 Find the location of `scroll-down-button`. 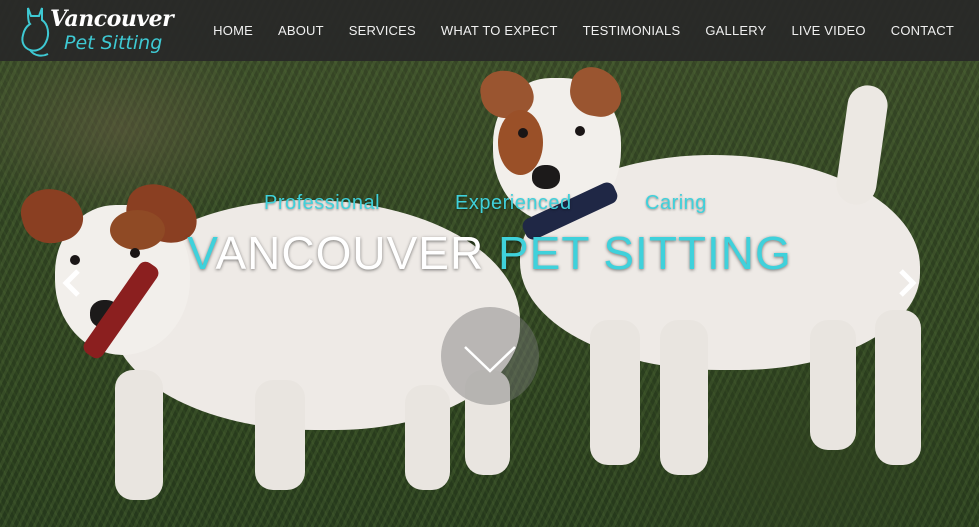

scroll-down-button is located at coordinates (490, 356).